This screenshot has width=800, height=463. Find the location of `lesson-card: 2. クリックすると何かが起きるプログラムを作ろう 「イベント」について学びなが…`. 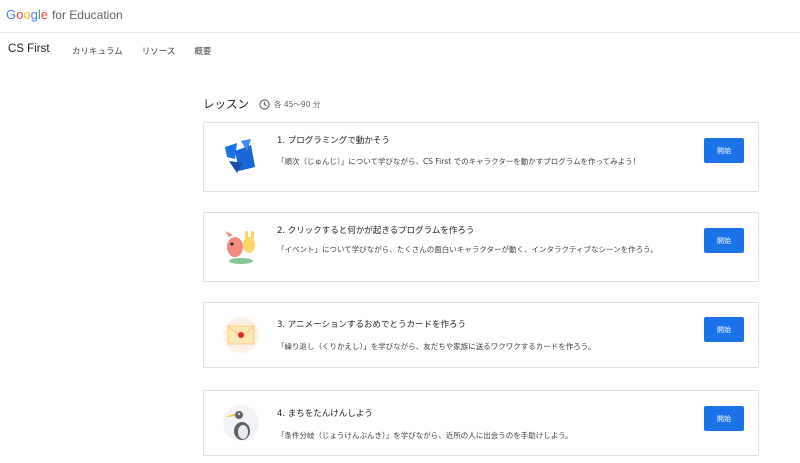

lesson-card: 2. クリックすると何かが起きるプログラムを作ろう 「イベント」について学びなが… is located at coordinates (481, 247).